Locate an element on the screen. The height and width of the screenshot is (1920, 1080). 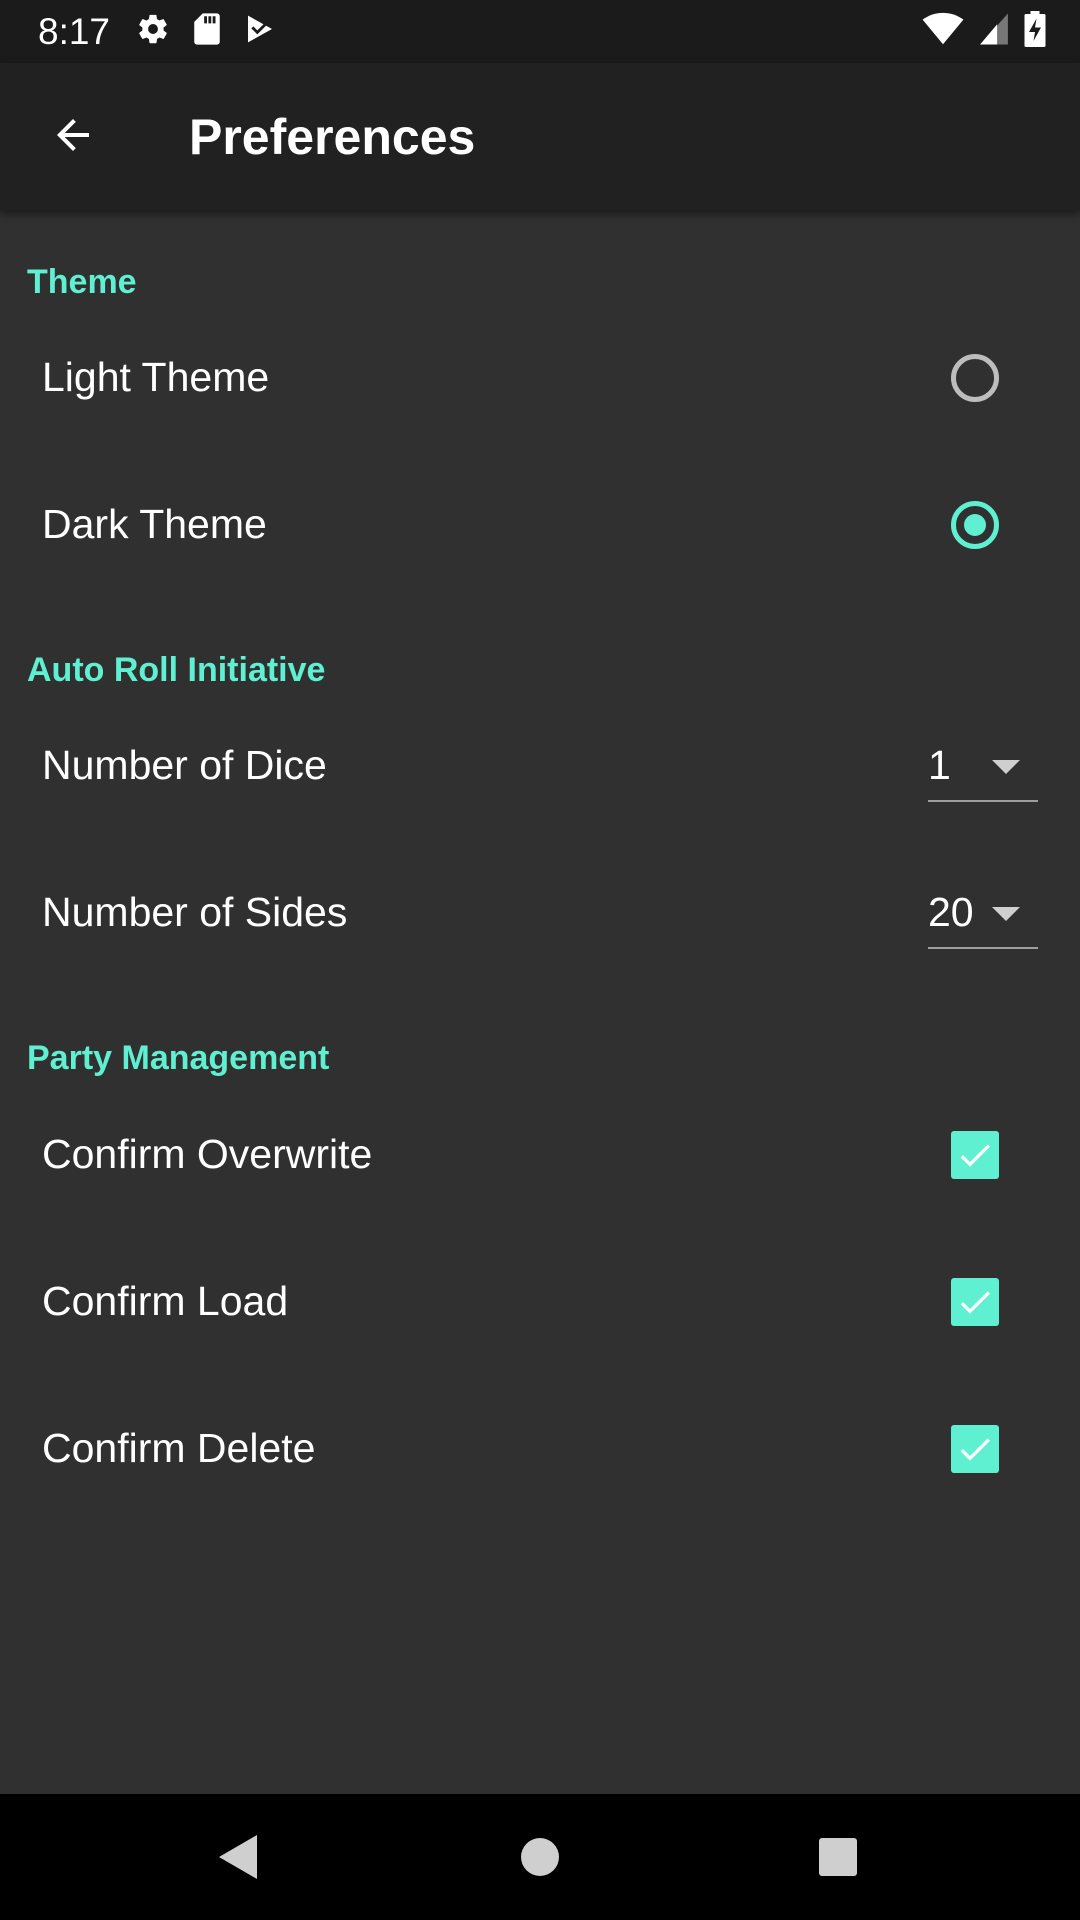
pref-label: Number of Sides is located at coordinates (195, 912).